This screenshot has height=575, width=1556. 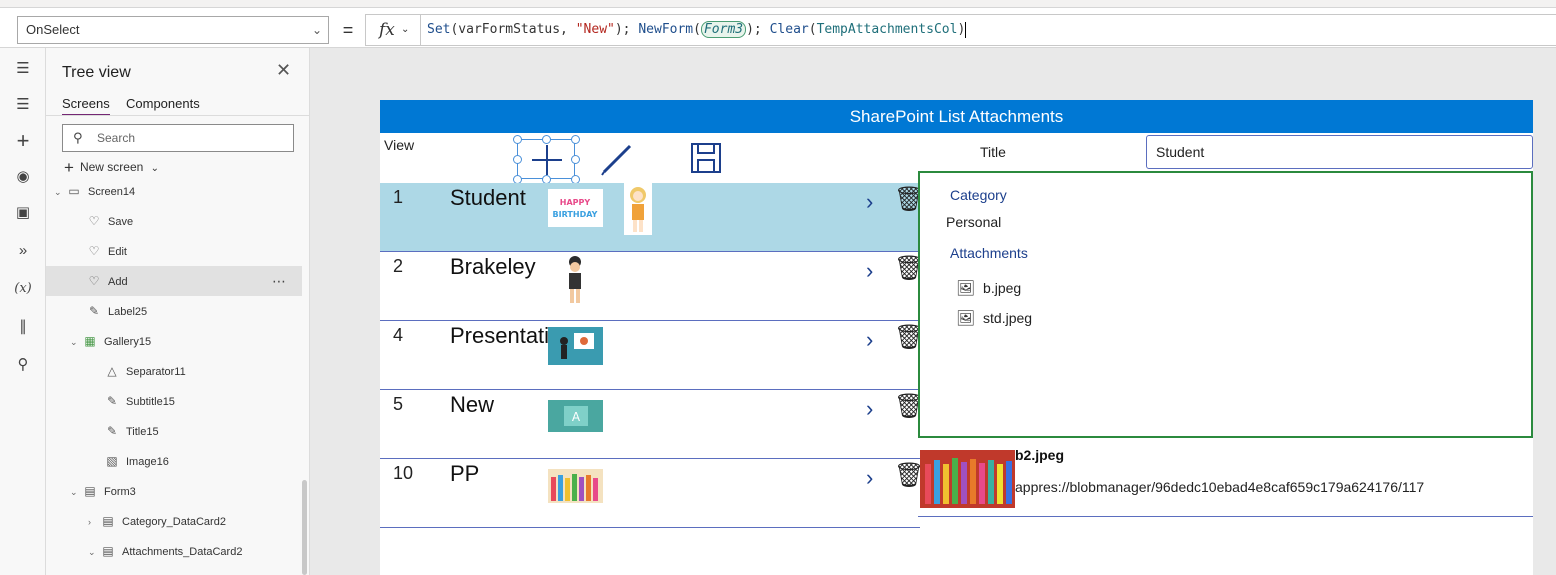 What do you see at coordinates (23, 177) in the screenshot?
I see `data-cylinder-icon: ◉` at bounding box center [23, 177].